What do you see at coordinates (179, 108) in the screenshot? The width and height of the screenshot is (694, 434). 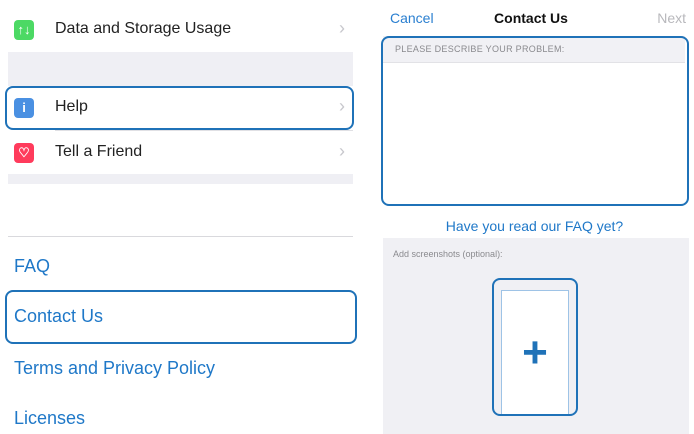 I see `help-highlight` at bounding box center [179, 108].